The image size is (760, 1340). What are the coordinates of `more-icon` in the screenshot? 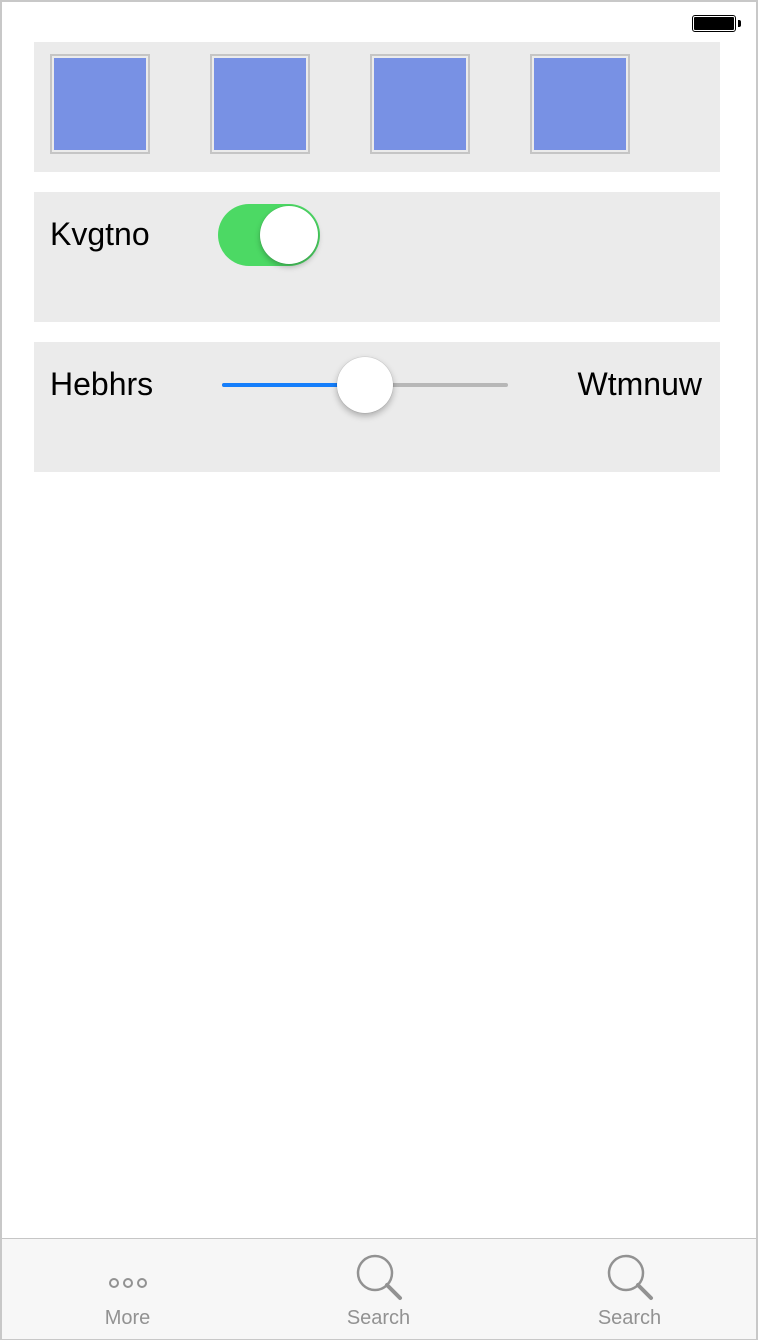 It's located at (127, 1283).